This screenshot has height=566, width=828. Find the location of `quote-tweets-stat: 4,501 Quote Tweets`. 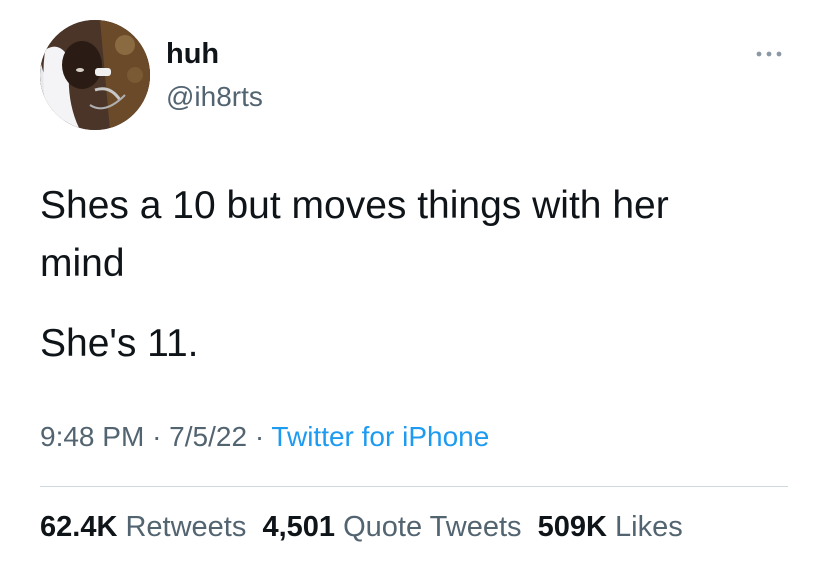

quote-tweets-stat: 4,501 Quote Tweets is located at coordinates (391, 527).